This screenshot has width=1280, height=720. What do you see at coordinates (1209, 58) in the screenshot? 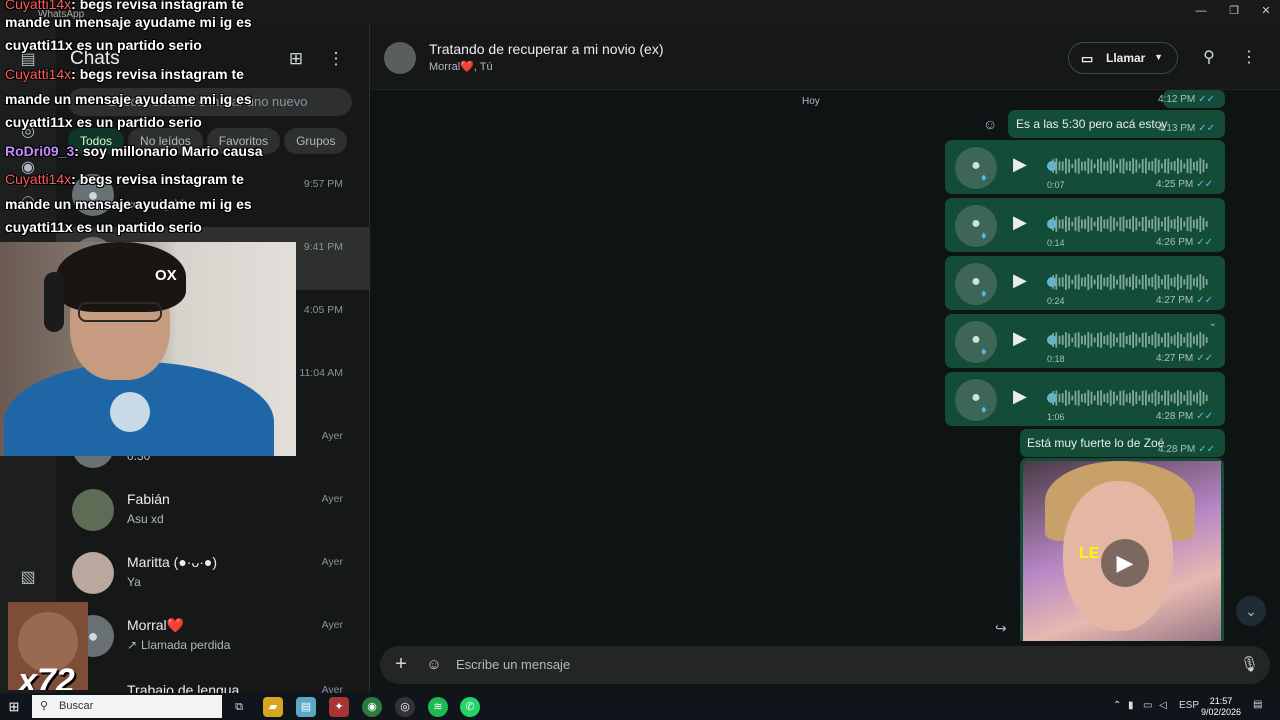
I see `search-icon: ⚲` at bounding box center [1209, 58].